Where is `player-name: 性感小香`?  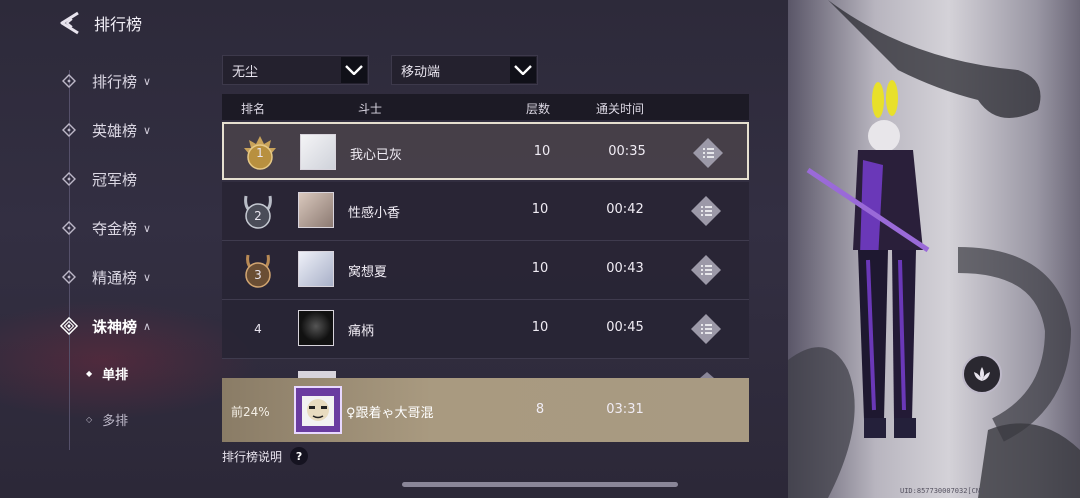 player-name: 性感小香 is located at coordinates (374, 213).